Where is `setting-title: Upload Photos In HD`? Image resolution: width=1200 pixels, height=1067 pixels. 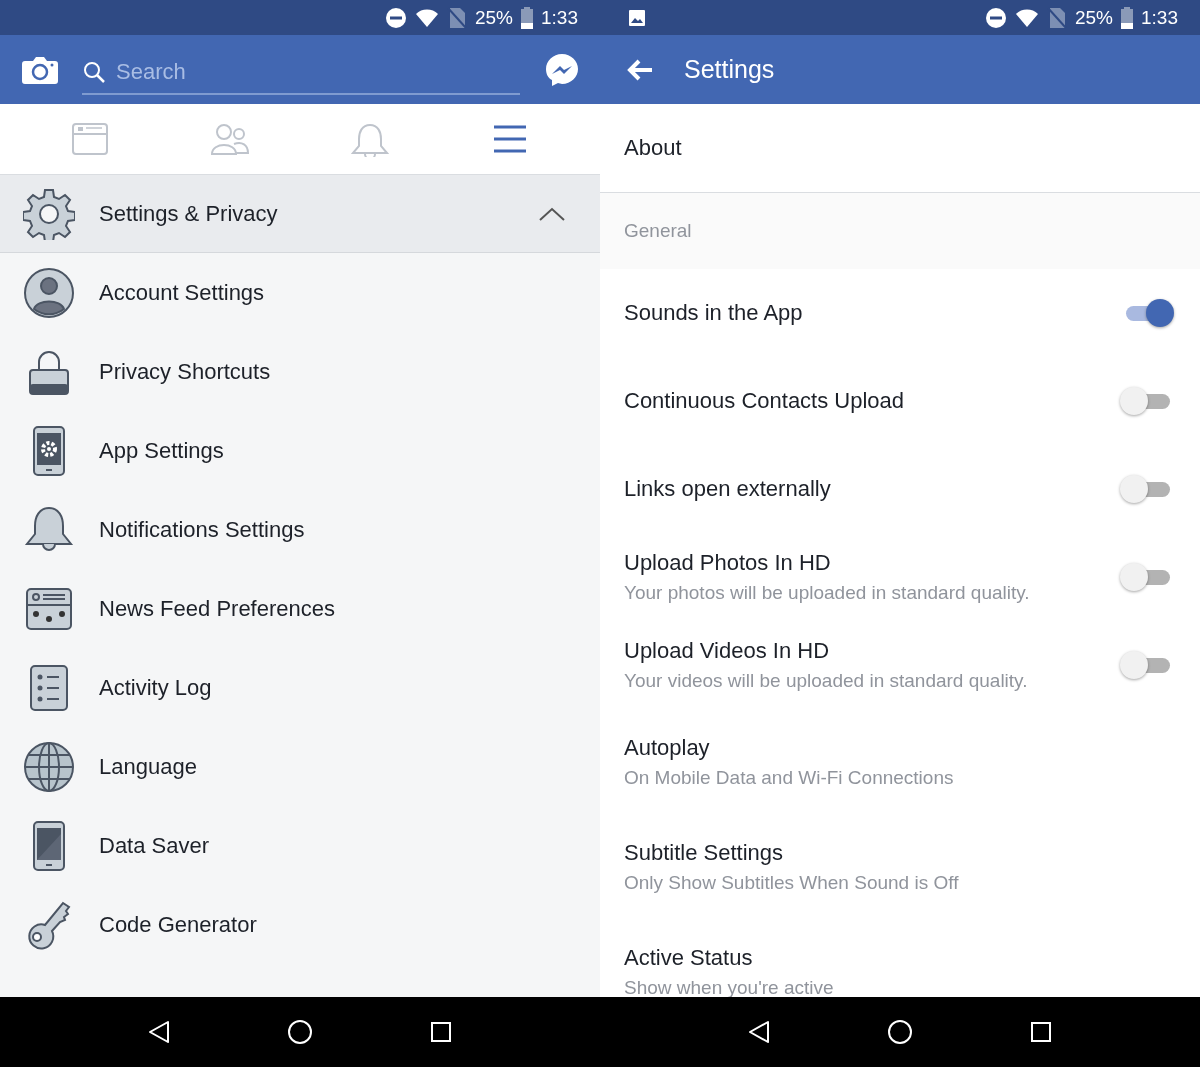 setting-title: Upload Photos In HD is located at coordinates (728, 563).